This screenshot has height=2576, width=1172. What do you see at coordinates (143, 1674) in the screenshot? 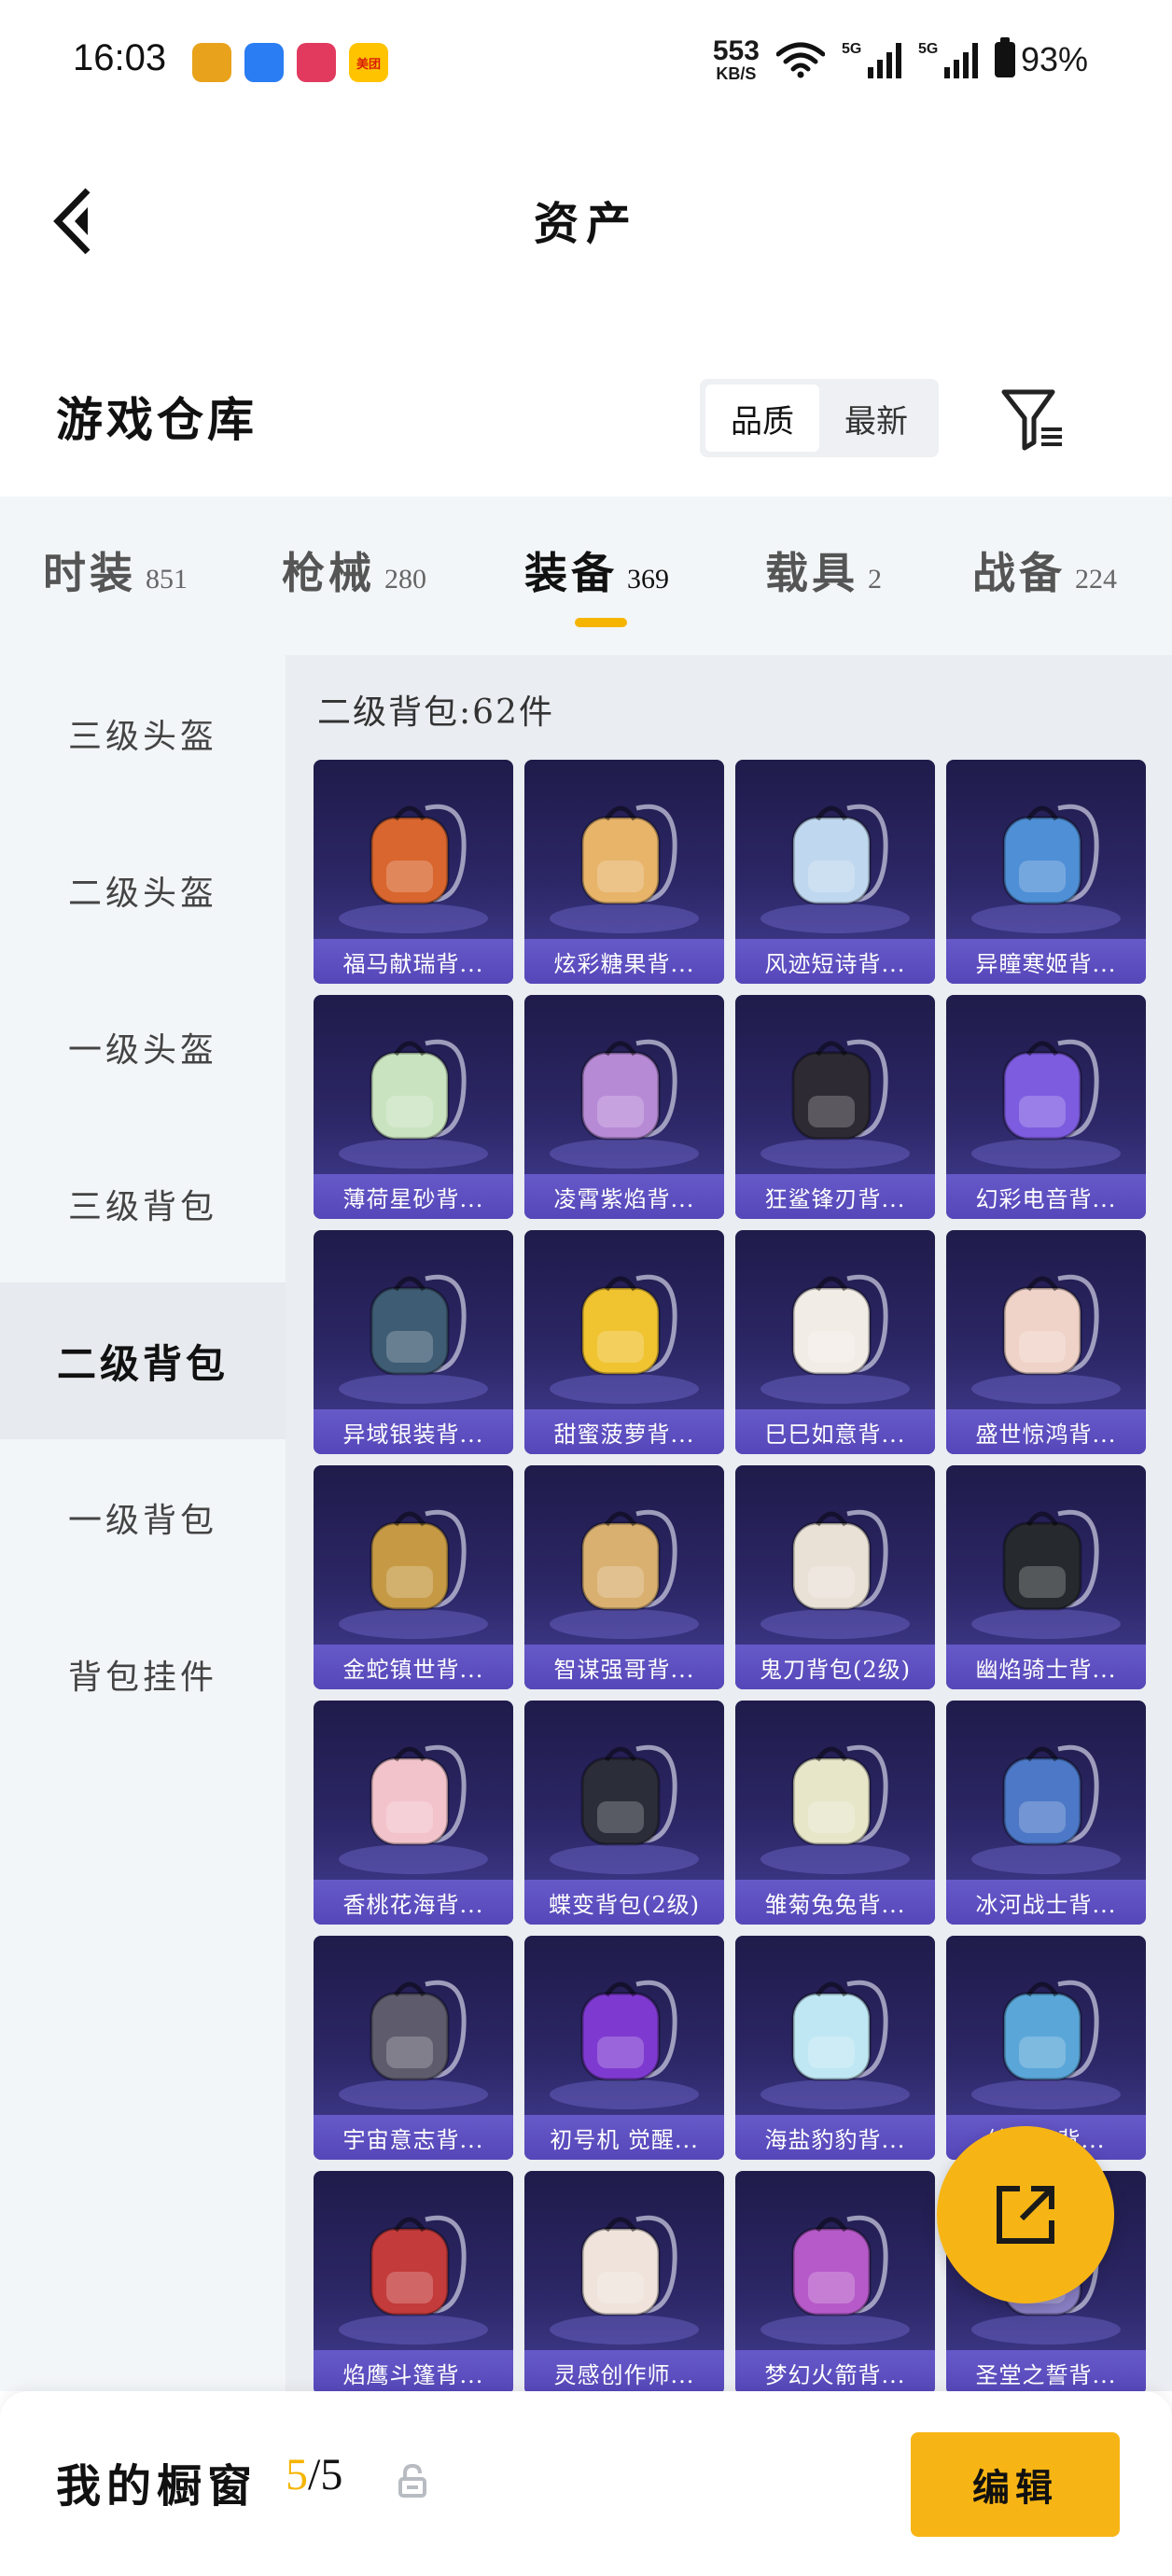
I see `sidebar-item-backpack-charm: 背包挂件` at bounding box center [143, 1674].